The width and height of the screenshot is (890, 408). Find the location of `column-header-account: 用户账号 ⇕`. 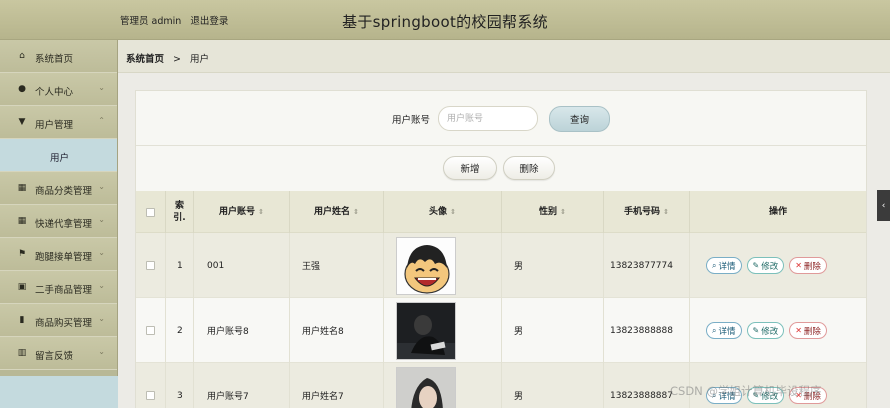

column-header-account: 用户账号 ⇕ is located at coordinates (242, 212).